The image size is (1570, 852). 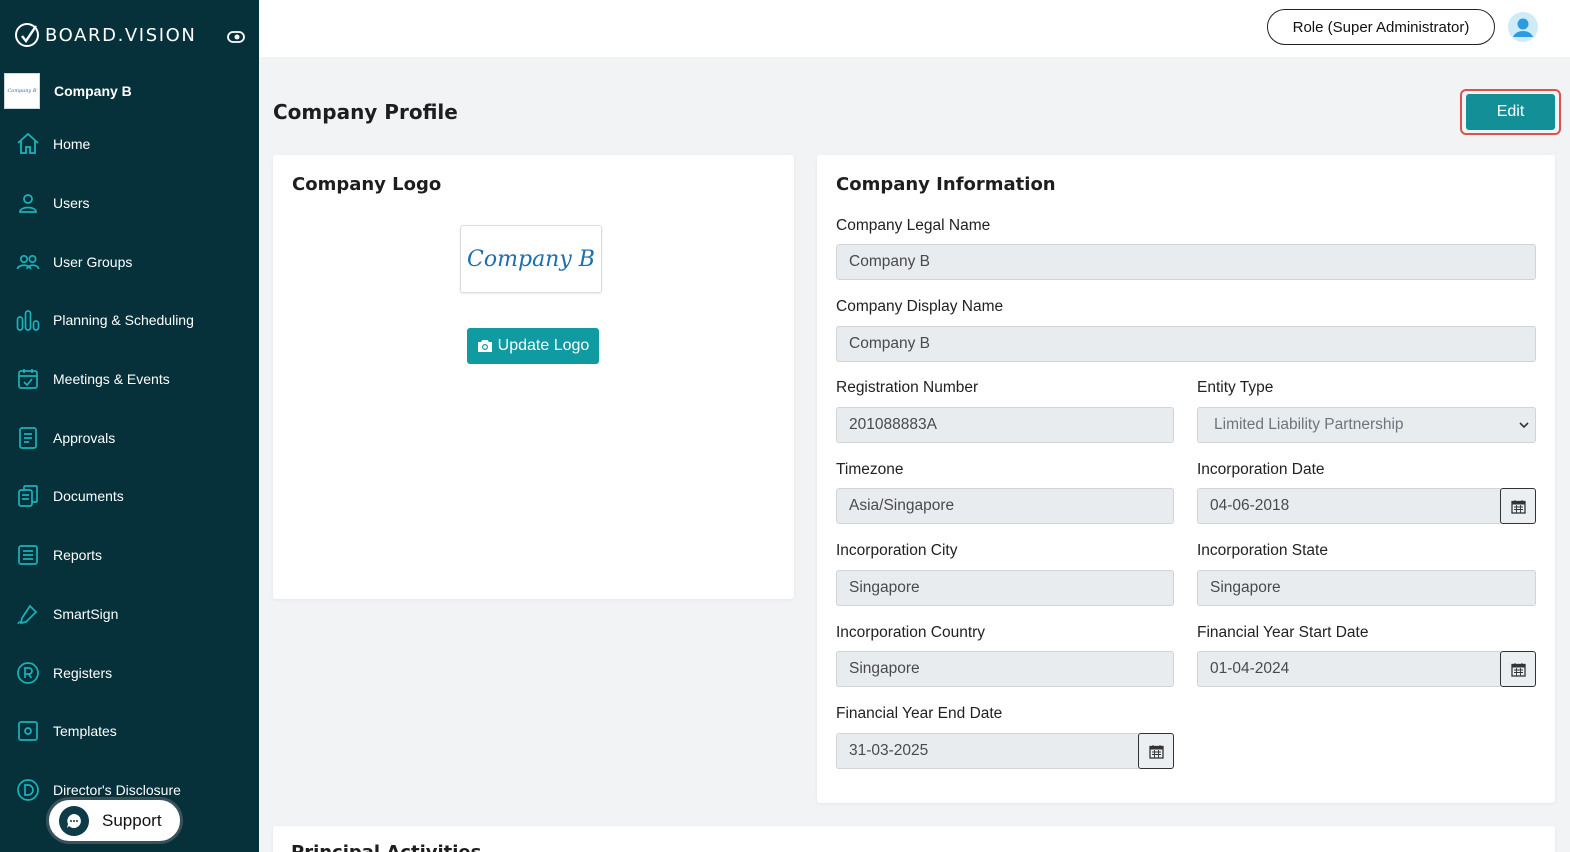 I want to click on fy-end-calendar-button, so click(x=1156, y=751).